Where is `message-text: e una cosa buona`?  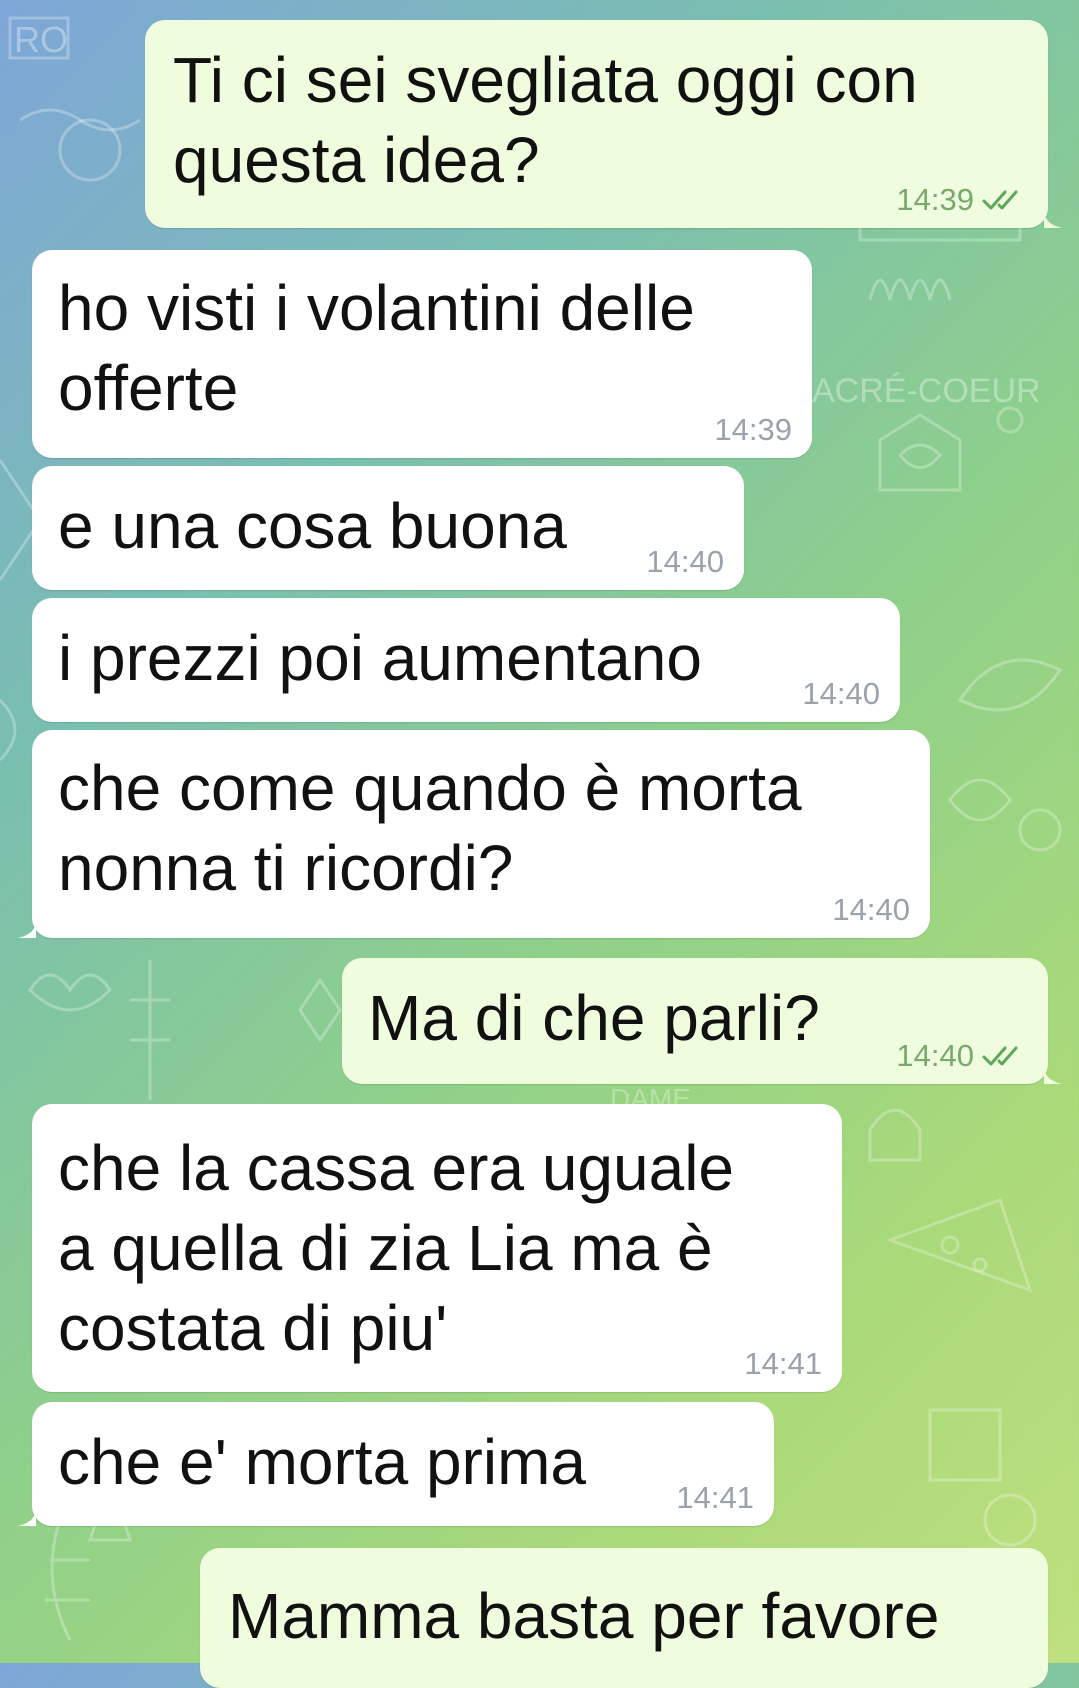 message-text: e una cosa buona is located at coordinates (312, 526).